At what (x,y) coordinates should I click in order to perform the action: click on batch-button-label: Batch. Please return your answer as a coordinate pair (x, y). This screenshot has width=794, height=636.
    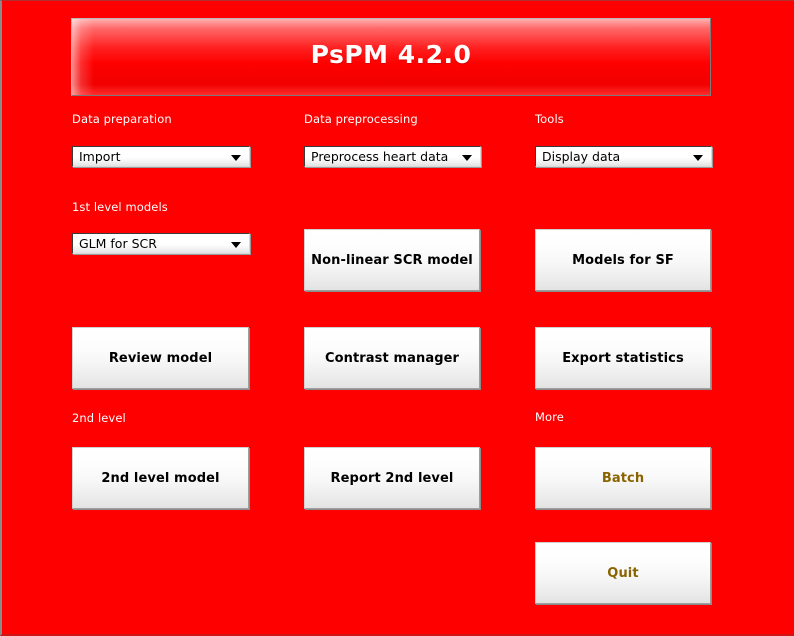
    Looking at the image, I should click on (623, 478).